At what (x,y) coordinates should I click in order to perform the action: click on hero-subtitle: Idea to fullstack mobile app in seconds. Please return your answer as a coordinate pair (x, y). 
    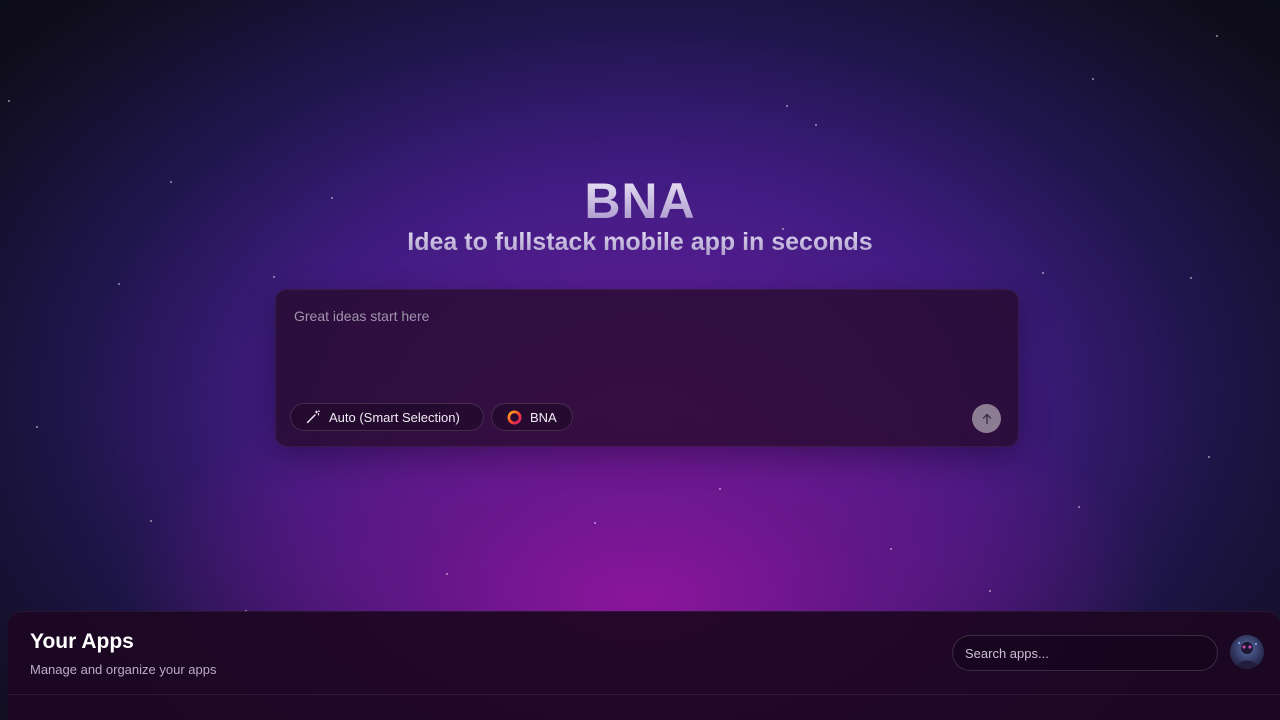
    Looking at the image, I should click on (640, 242).